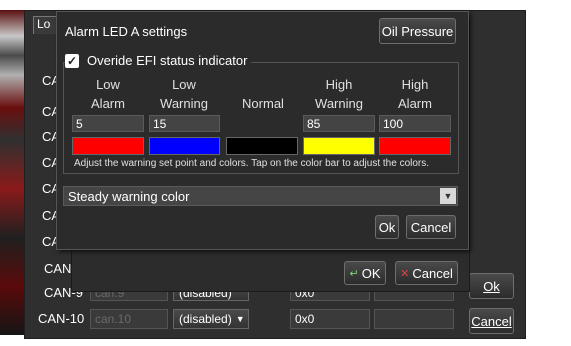  I want to click on low-alarm-input: 5, so click(108, 123).